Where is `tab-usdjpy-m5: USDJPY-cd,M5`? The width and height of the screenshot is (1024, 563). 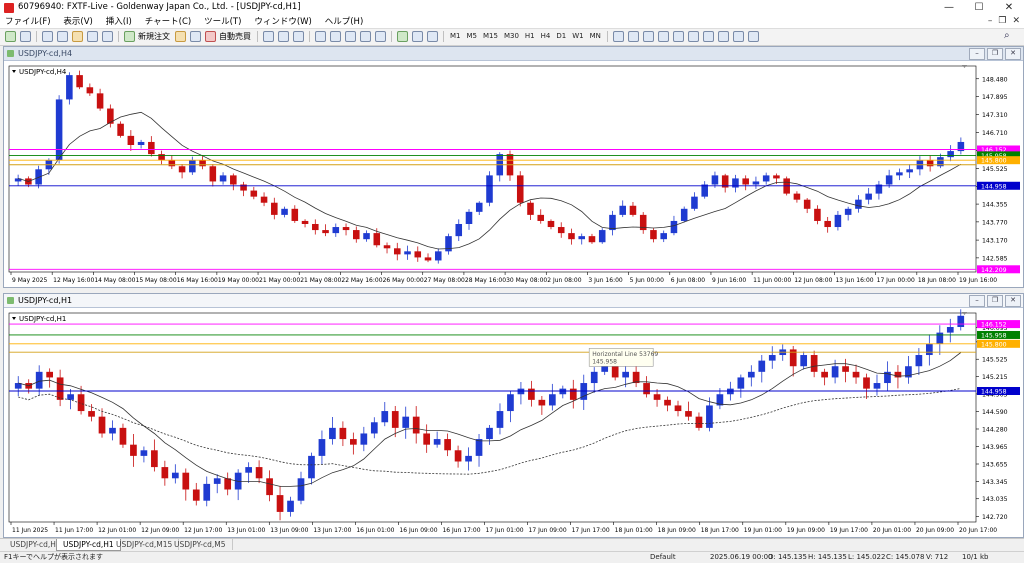 tab-usdjpy-m5: USDJPY-cd,M5 is located at coordinates (200, 544).